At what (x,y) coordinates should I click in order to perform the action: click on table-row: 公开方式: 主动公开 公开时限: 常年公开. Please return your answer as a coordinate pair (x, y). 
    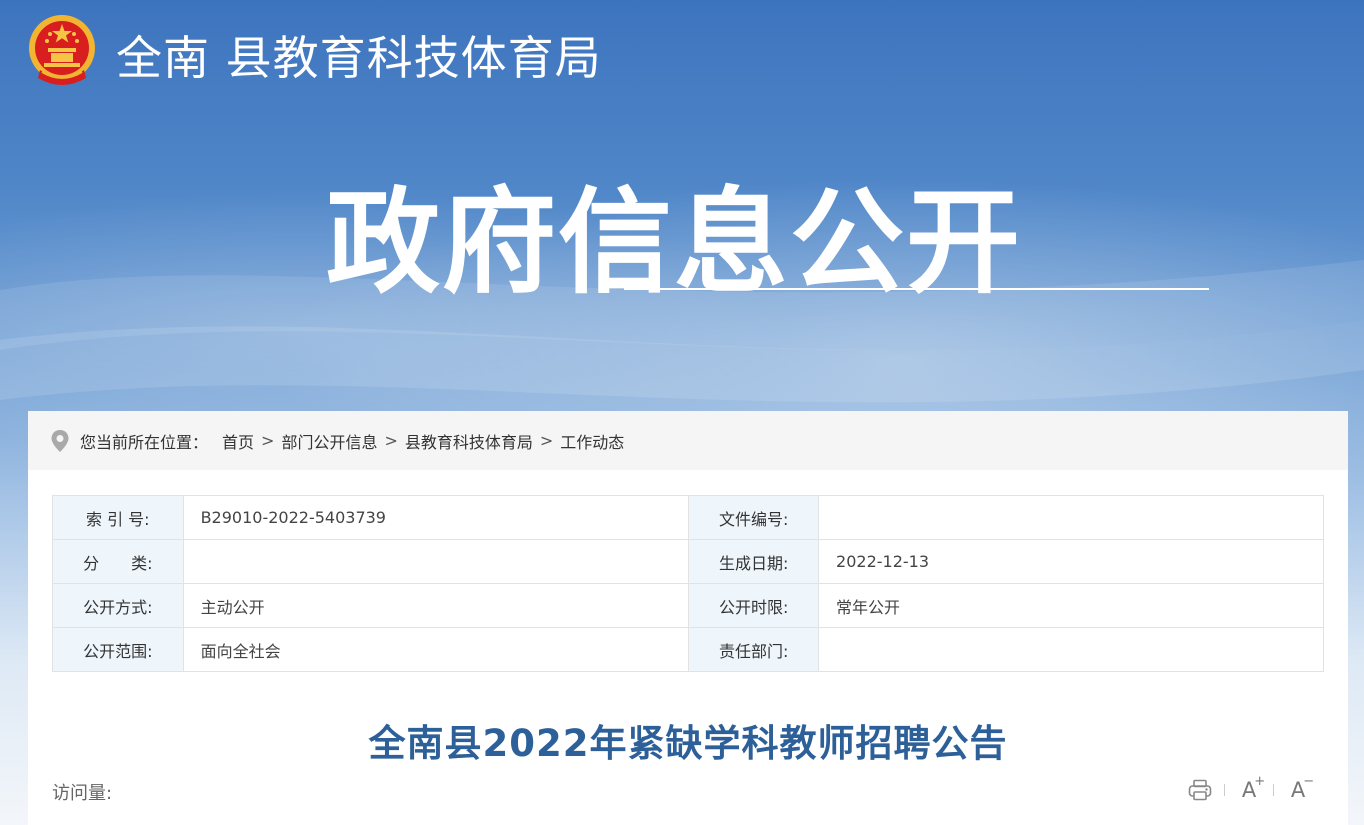
    Looking at the image, I should click on (688, 605).